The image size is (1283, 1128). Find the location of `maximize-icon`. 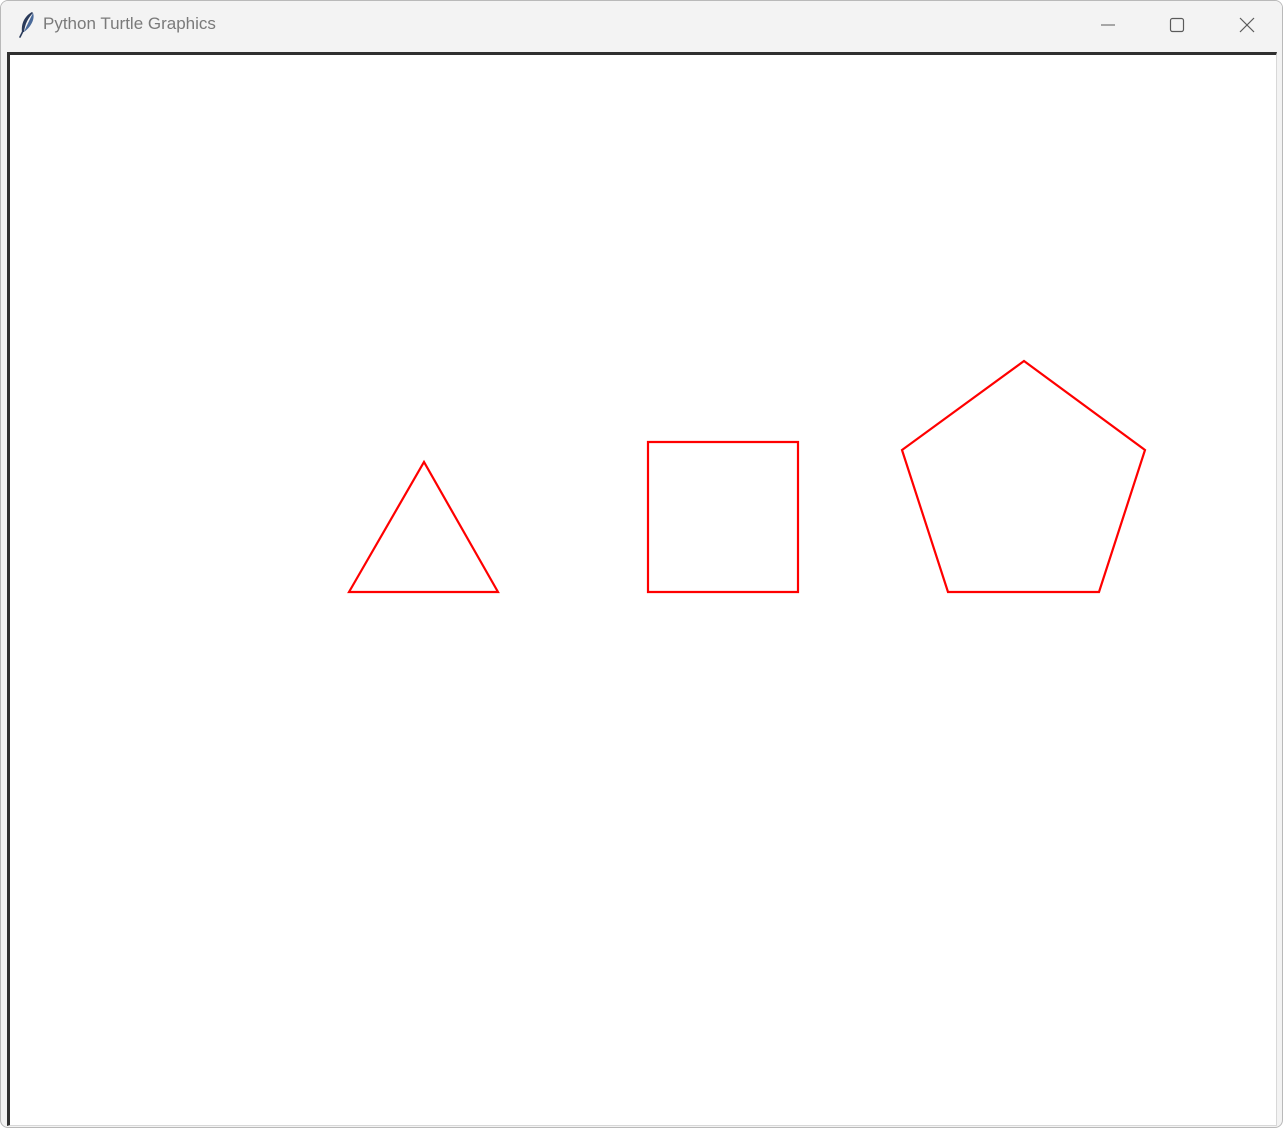

maximize-icon is located at coordinates (1177, 25).